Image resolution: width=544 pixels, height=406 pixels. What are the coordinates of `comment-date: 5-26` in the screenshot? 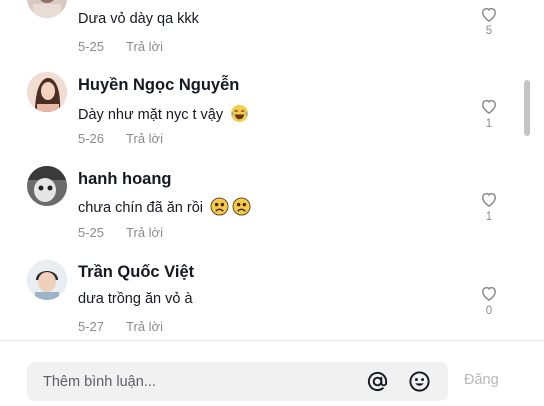 It's located at (91, 138).